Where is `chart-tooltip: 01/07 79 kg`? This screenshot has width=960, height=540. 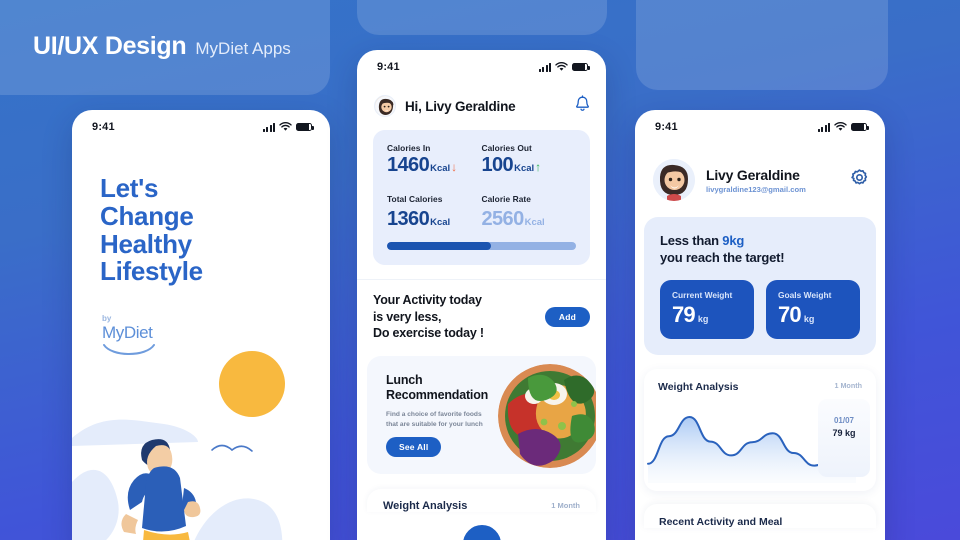 chart-tooltip: 01/07 79 kg is located at coordinates (844, 437).